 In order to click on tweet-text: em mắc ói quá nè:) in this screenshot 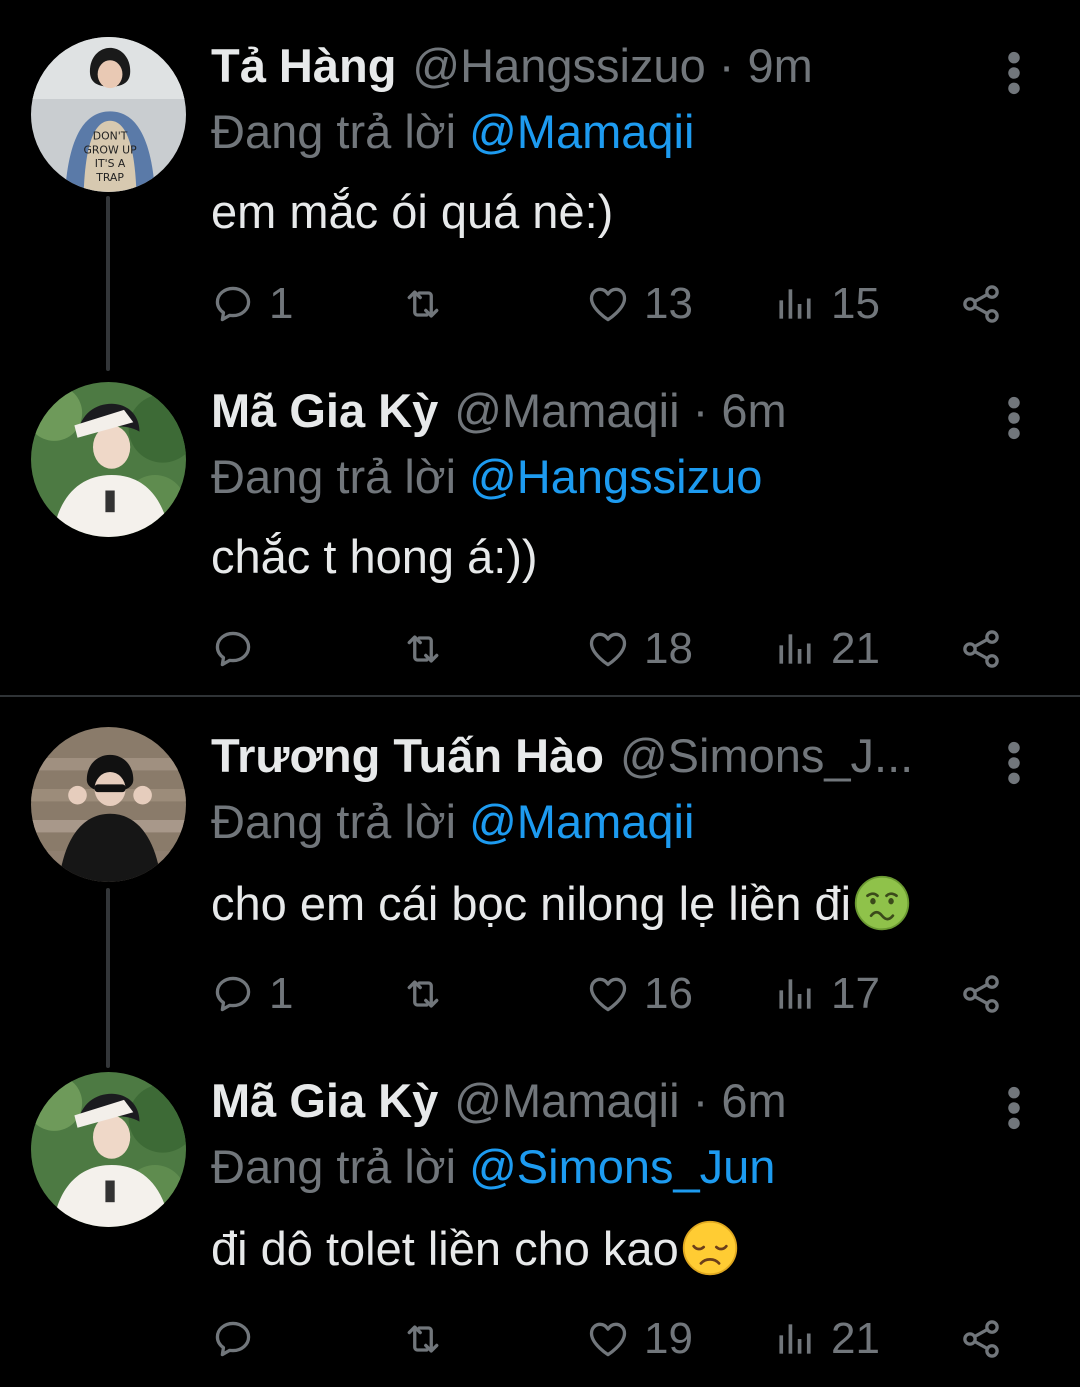, I will do `click(412, 211)`.